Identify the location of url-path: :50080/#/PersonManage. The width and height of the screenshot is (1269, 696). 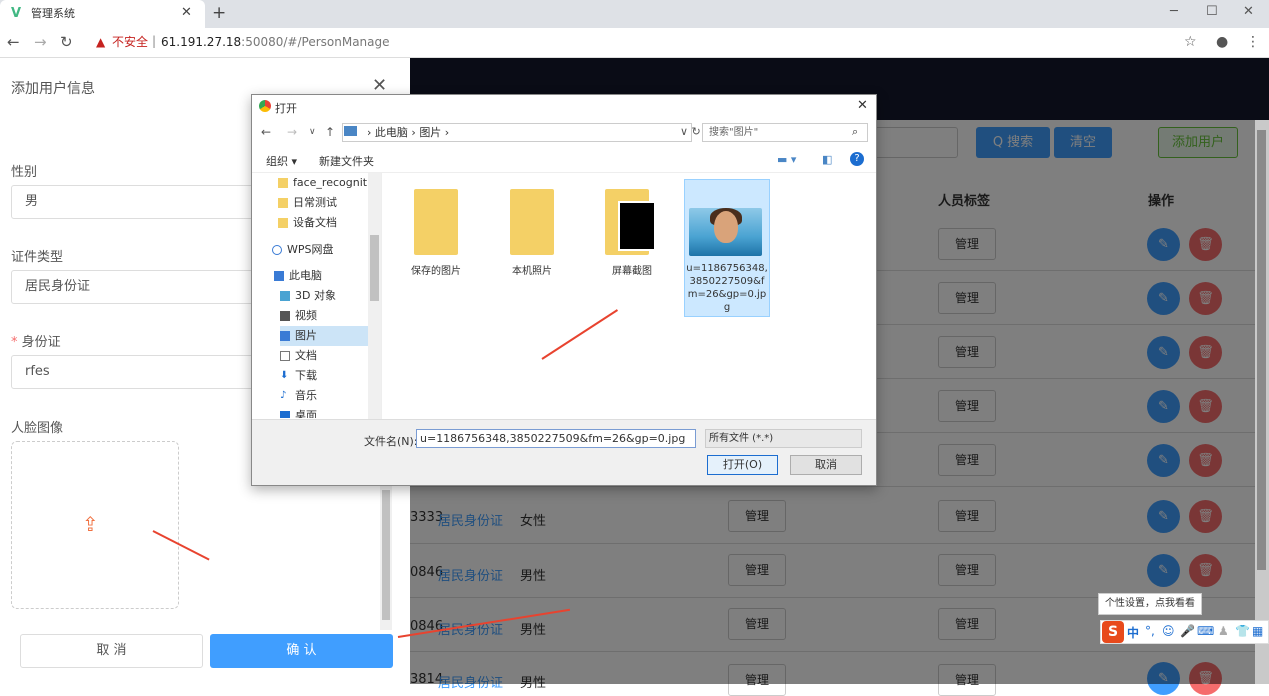
(315, 42).